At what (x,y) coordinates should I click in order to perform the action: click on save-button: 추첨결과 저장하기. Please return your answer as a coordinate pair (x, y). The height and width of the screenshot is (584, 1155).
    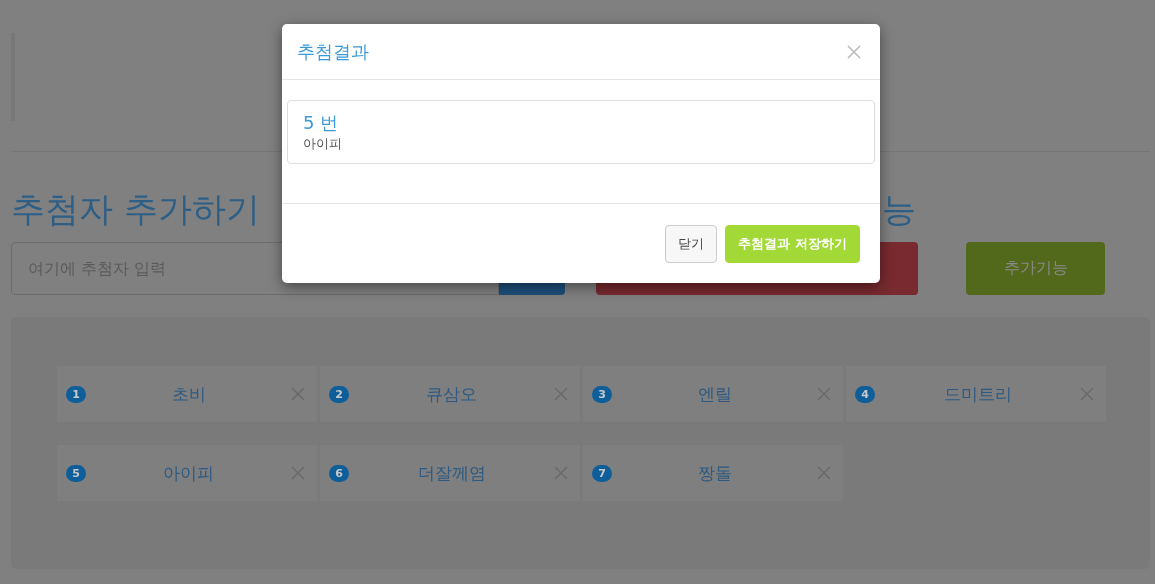
    Looking at the image, I should click on (792, 243).